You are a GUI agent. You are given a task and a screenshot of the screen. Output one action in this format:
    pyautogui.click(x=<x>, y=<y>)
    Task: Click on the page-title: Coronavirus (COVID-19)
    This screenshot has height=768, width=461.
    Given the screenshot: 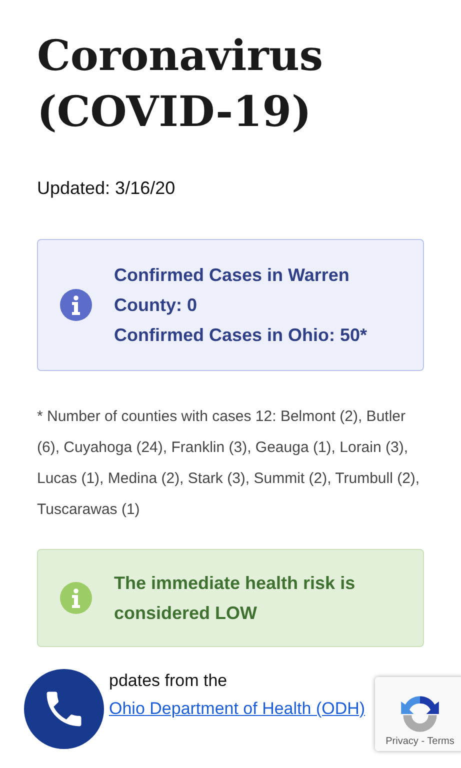 What is the action you would take?
    pyautogui.click(x=180, y=84)
    